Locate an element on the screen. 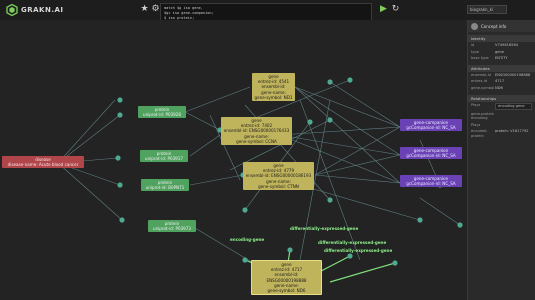 This screenshot has width=535, height=300. star-icon: ★ is located at coordinates (144, 9).